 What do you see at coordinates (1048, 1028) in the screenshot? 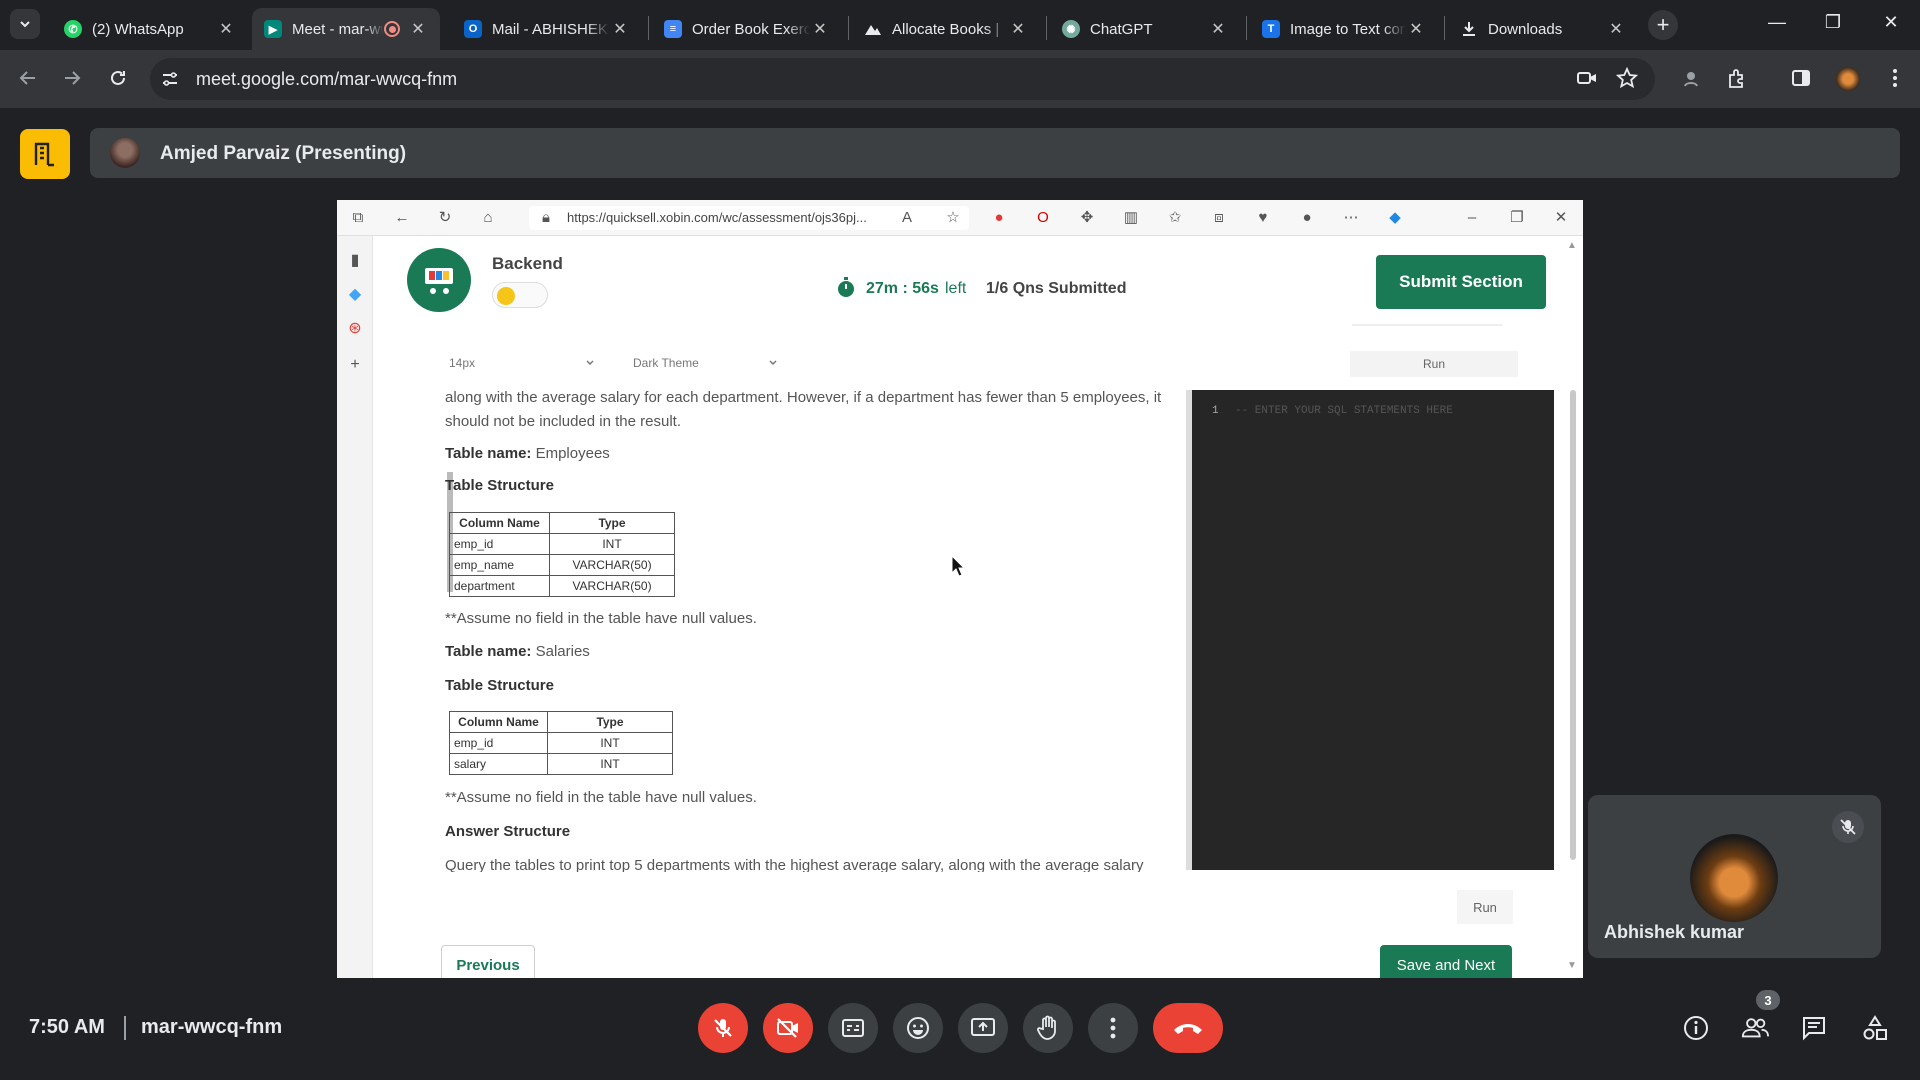
I see `raise-hand-button` at bounding box center [1048, 1028].